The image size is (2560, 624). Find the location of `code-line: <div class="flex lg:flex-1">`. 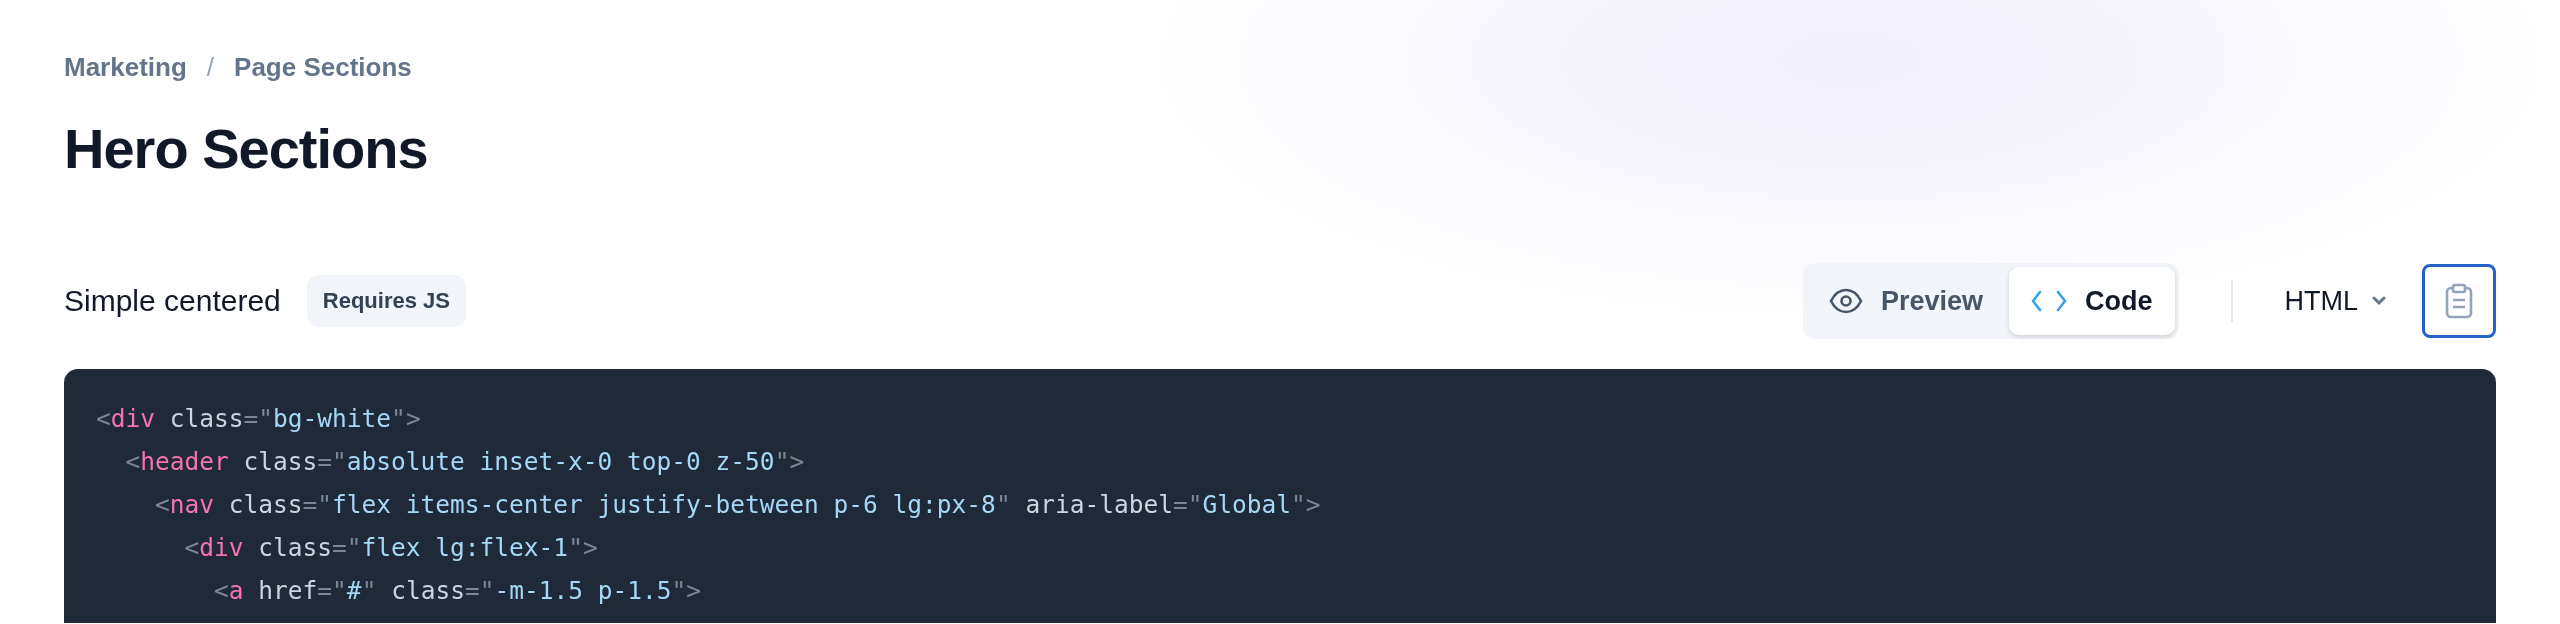

code-line: <div class="flex lg:flex-1"> is located at coordinates (390, 548).